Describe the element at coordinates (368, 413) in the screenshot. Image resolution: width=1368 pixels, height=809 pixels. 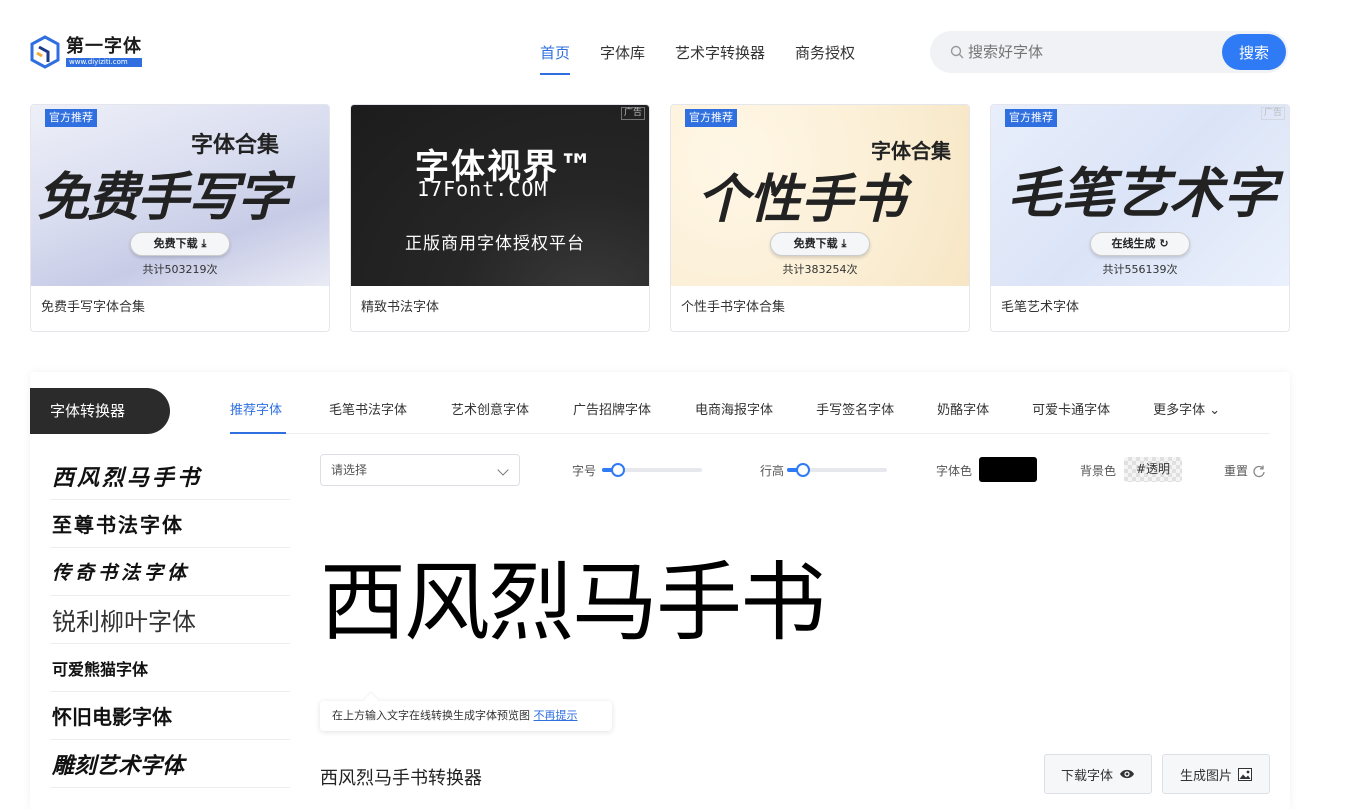
I see `tab-brush-calligraphy: 毛笔书法字体` at that location.